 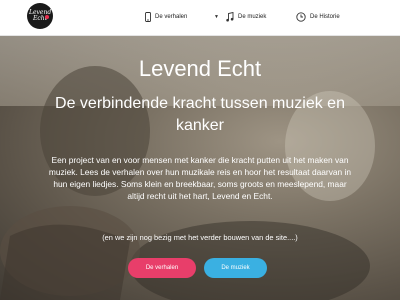 I want to click on nav-item-verhalen: De verhalen, so click(x=166, y=17).